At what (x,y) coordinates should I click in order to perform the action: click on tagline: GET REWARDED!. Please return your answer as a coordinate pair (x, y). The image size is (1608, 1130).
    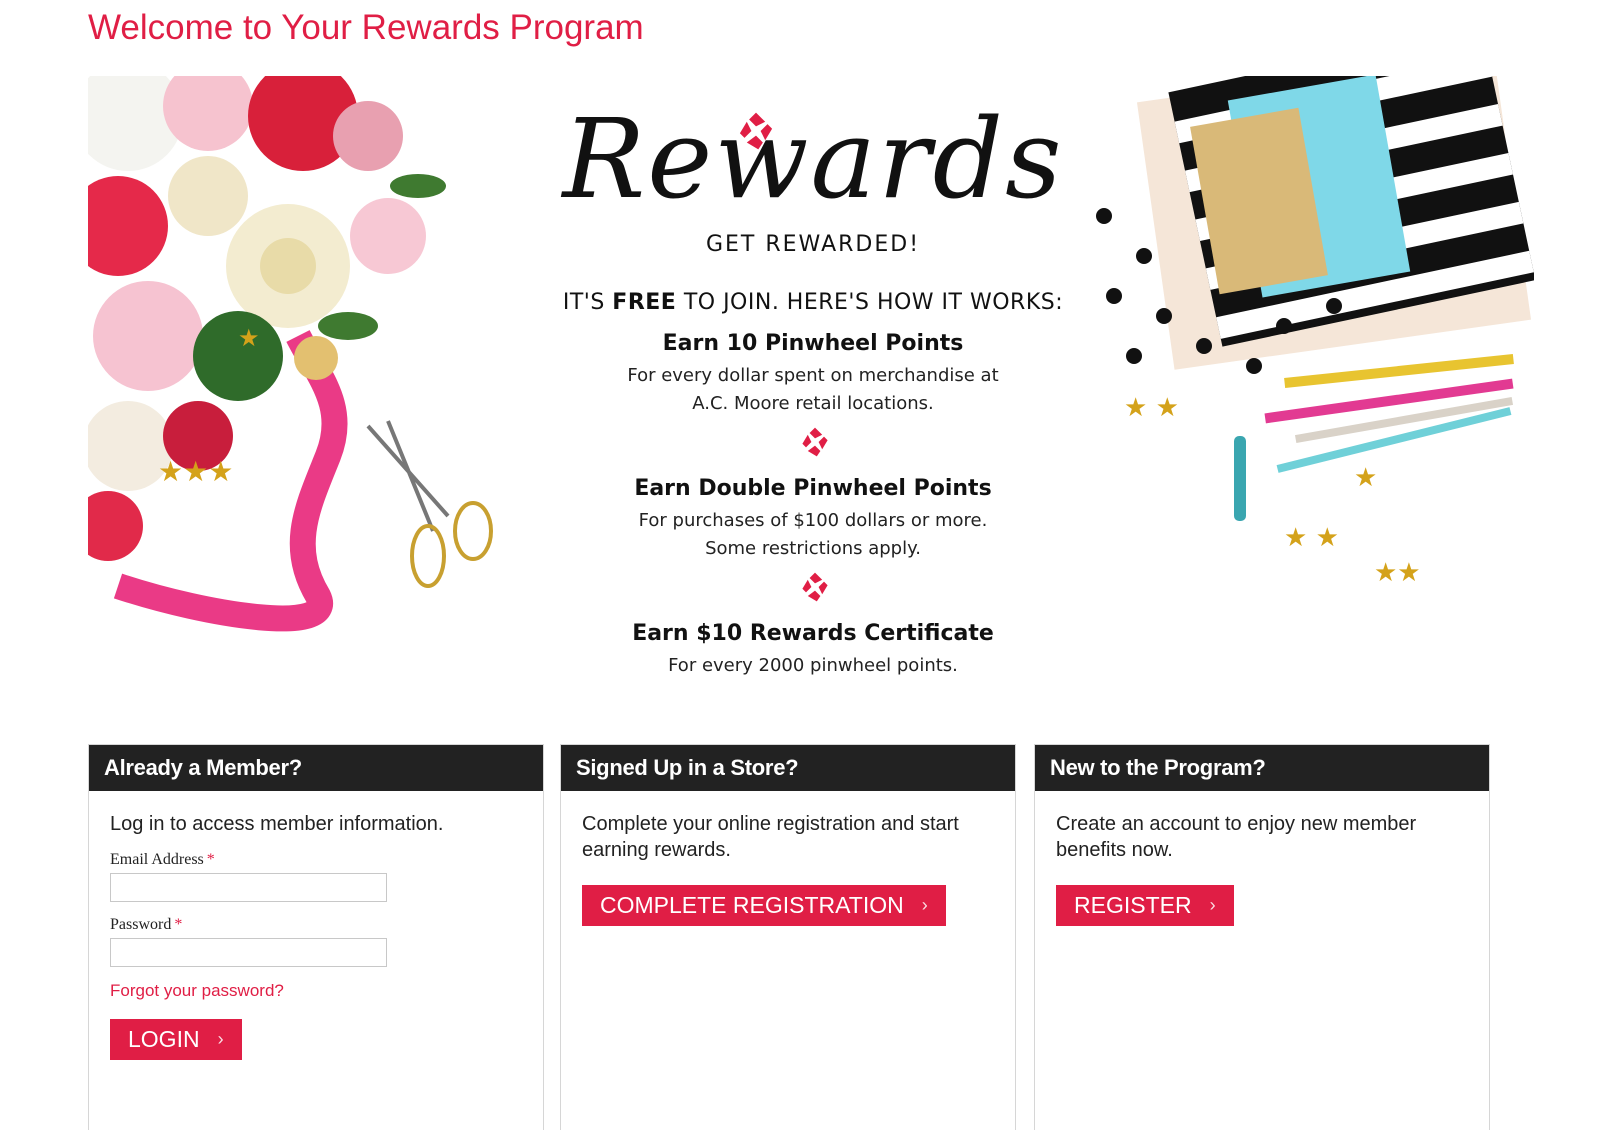
    Looking at the image, I should click on (813, 244).